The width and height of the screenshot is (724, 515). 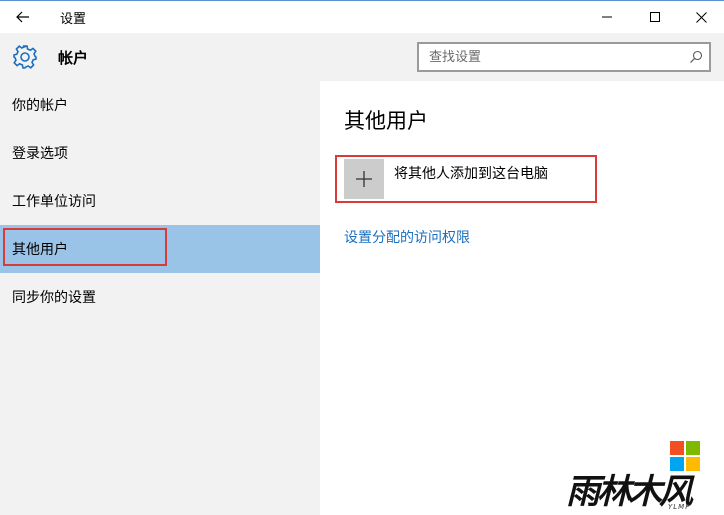 What do you see at coordinates (25, 57) in the screenshot?
I see `gear-icon` at bounding box center [25, 57].